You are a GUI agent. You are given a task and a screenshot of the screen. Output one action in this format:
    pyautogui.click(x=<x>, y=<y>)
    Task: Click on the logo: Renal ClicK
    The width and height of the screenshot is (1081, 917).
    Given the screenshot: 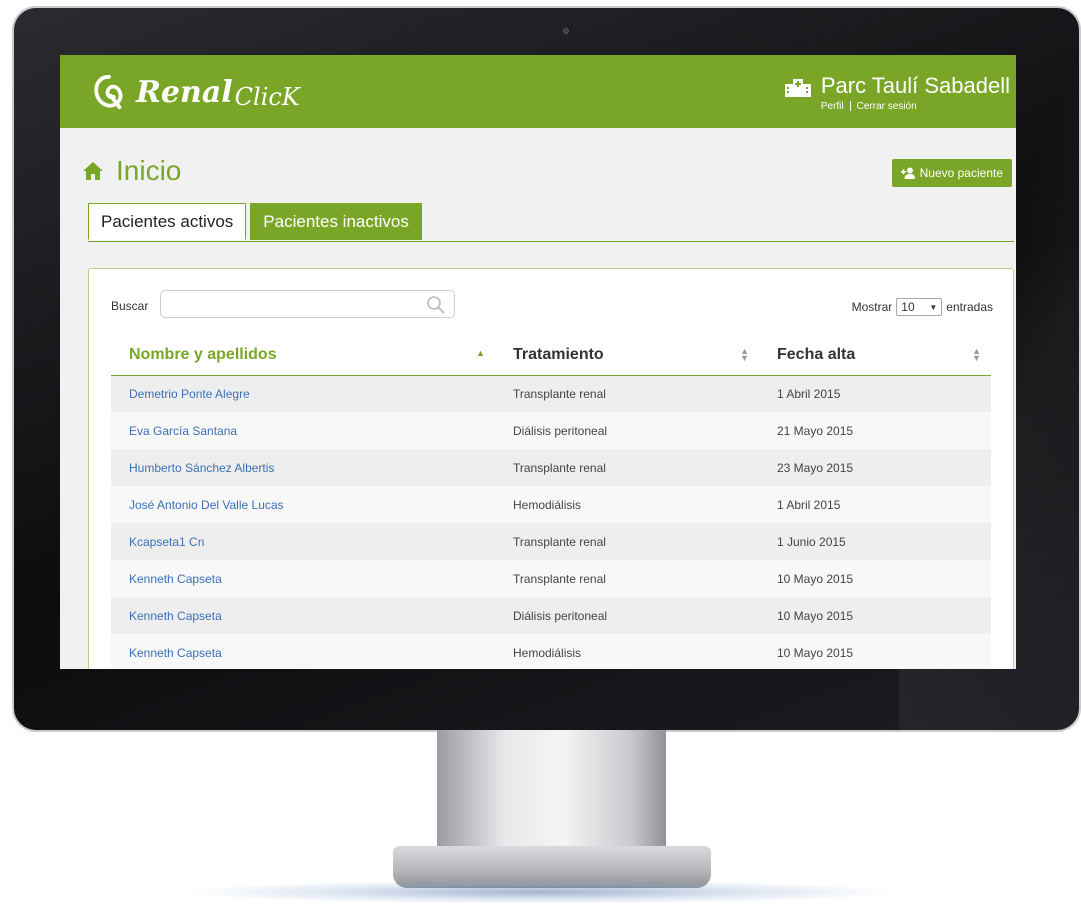 What is the action you would take?
    pyautogui.click(x=195, y=92)
    